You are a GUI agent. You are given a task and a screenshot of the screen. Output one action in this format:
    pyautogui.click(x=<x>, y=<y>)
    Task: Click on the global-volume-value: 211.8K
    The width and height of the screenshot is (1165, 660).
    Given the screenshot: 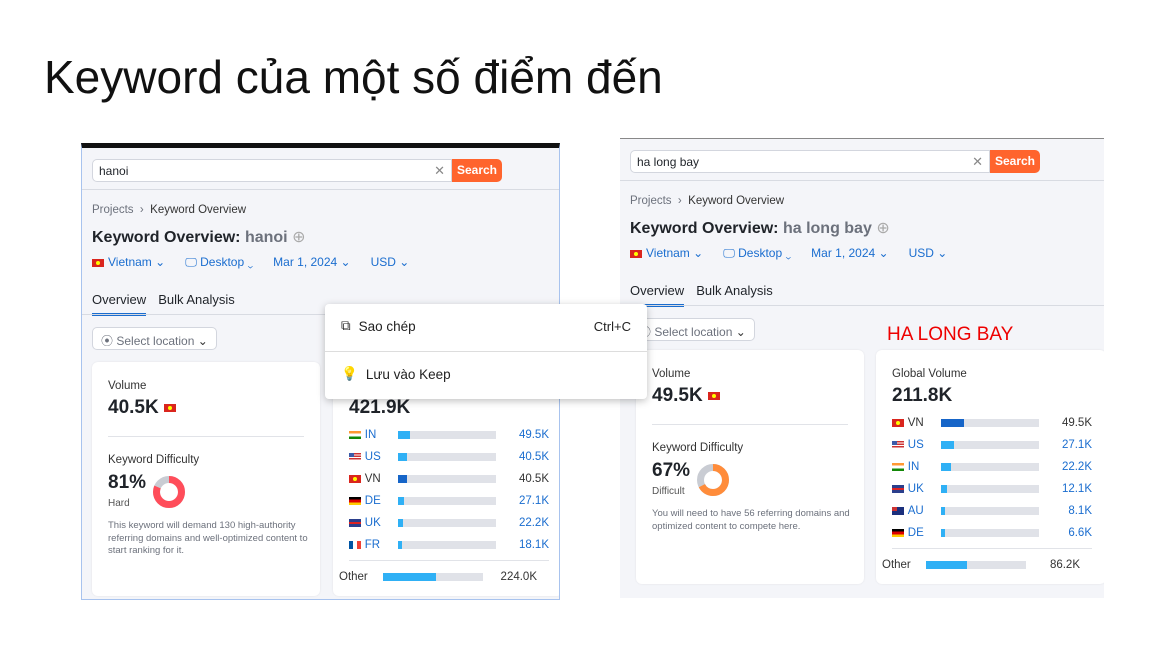 What is the action you would take?
    pyautogui.click(x=922, y=395)
    